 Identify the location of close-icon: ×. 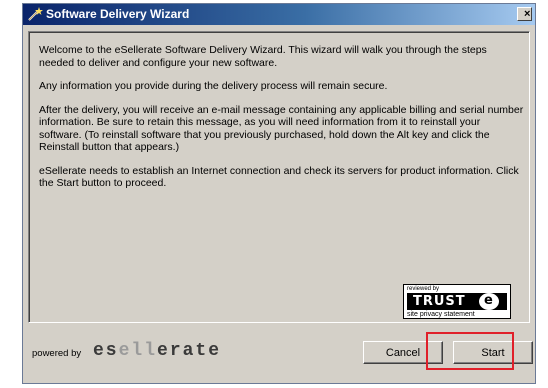
(527, 14).